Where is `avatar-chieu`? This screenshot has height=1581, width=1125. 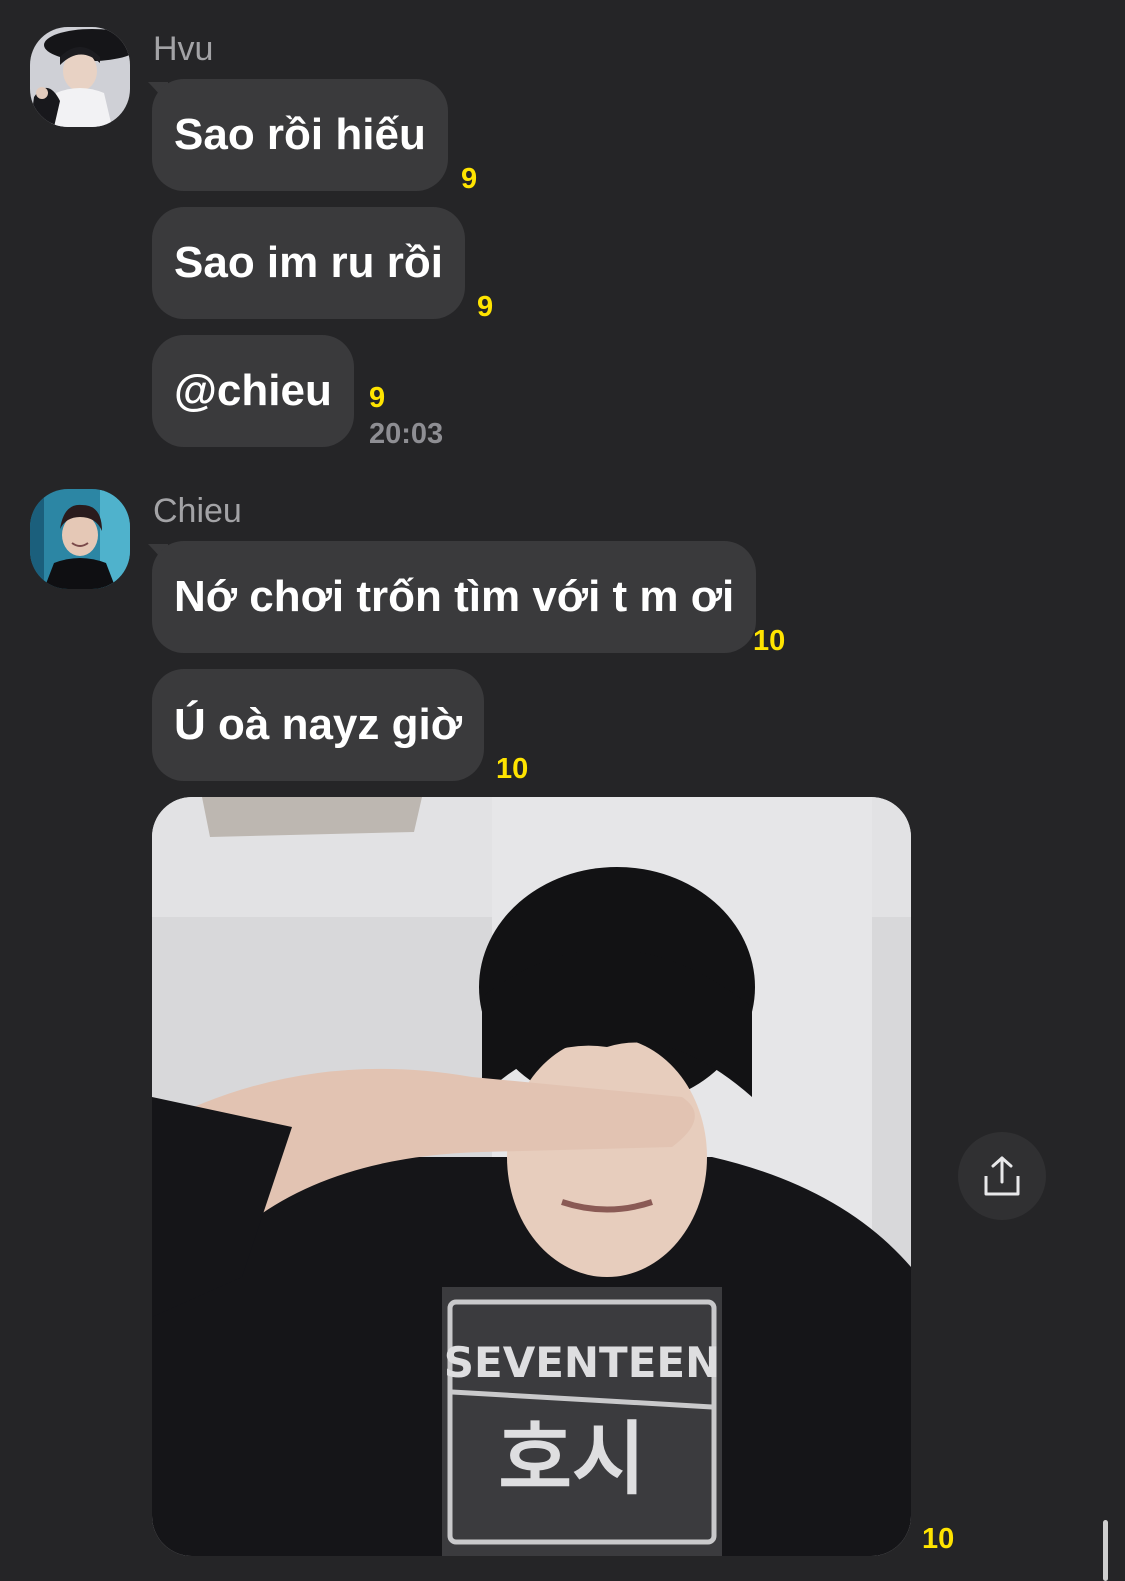 avatar-chieu is located at coordinates (80, 539).